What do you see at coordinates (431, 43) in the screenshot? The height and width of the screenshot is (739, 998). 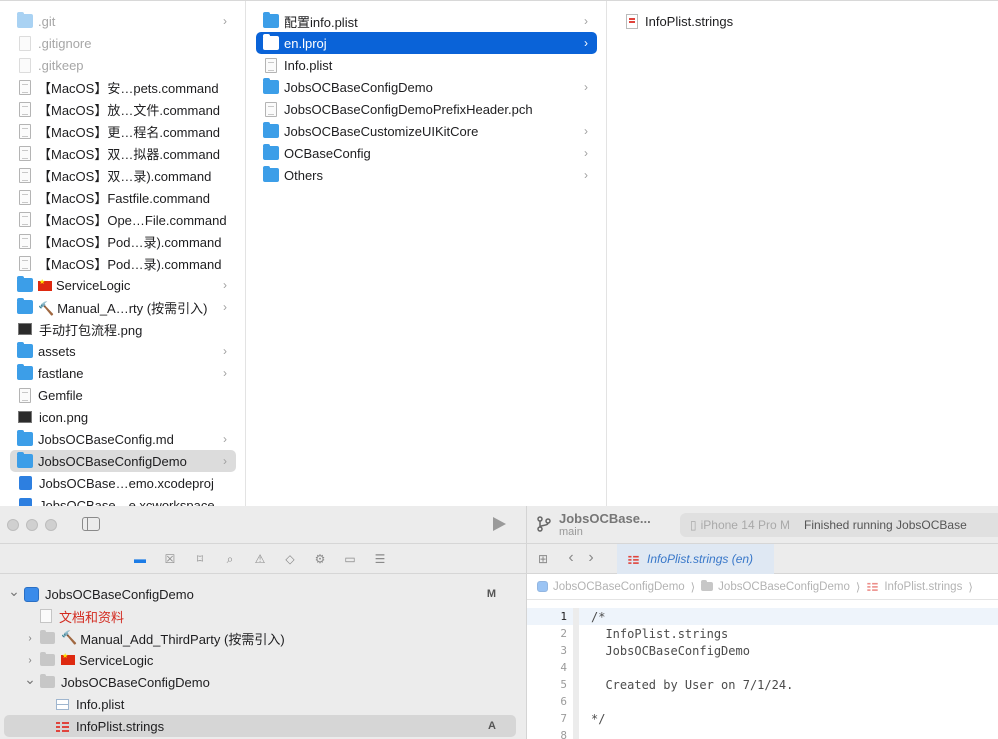 I see `finder-item-label: en.lproj` at bounding box center [431, 43].